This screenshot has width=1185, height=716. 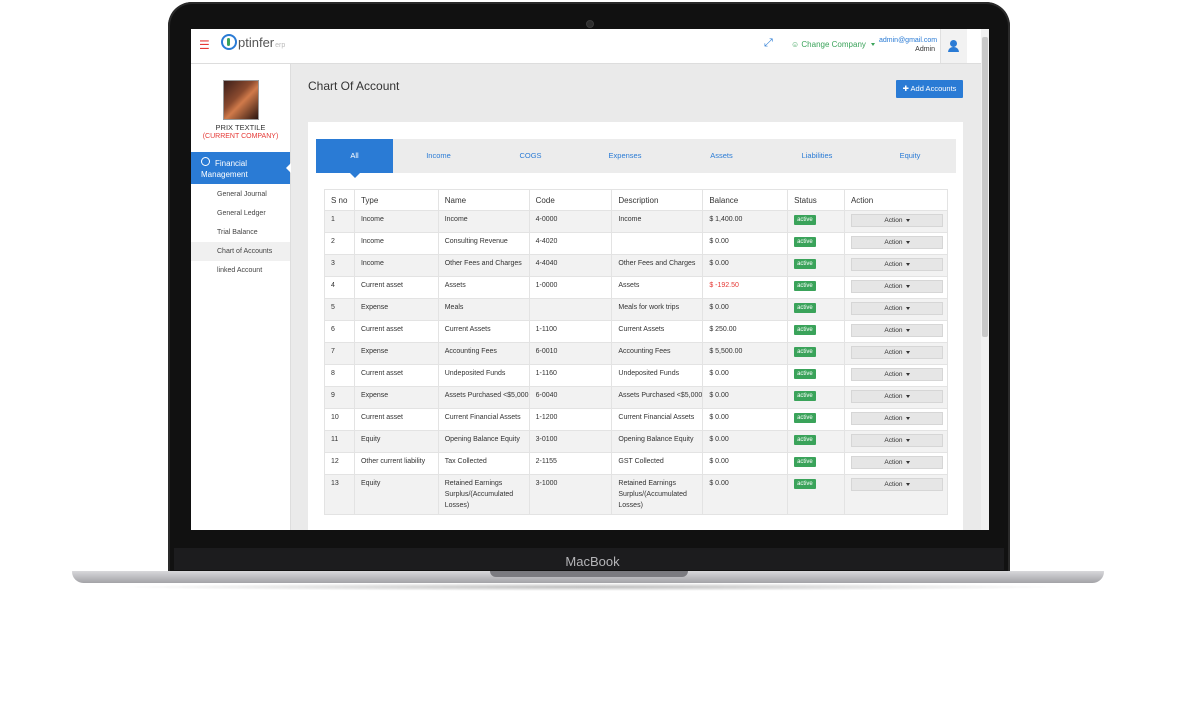 What do you see at coordinates (906, 88) in the screenshot?
I see `plus-icon: ✚` at bounding box center [906, 88].